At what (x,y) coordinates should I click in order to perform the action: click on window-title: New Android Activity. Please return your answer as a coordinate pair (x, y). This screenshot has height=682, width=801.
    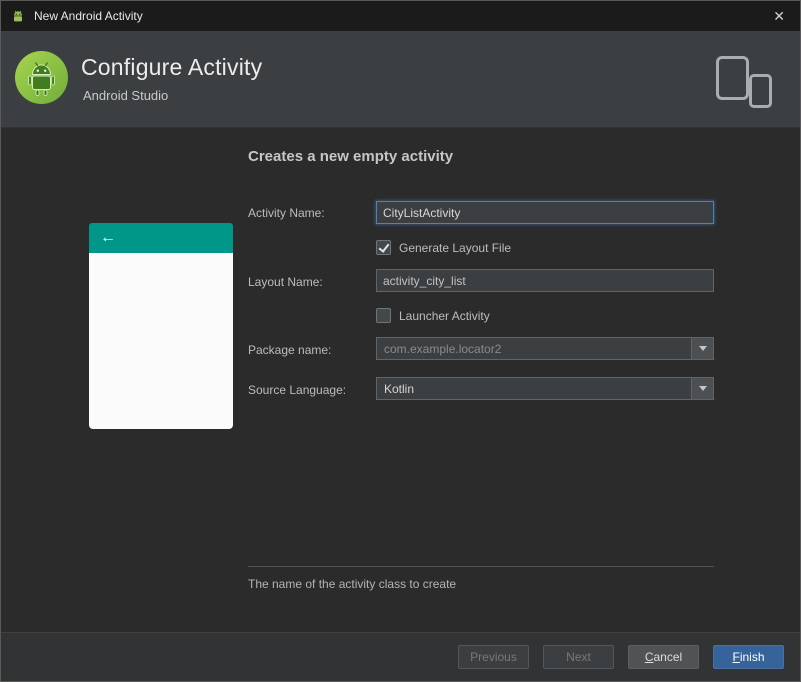
    Looking at the image, I should click on (88, 16).